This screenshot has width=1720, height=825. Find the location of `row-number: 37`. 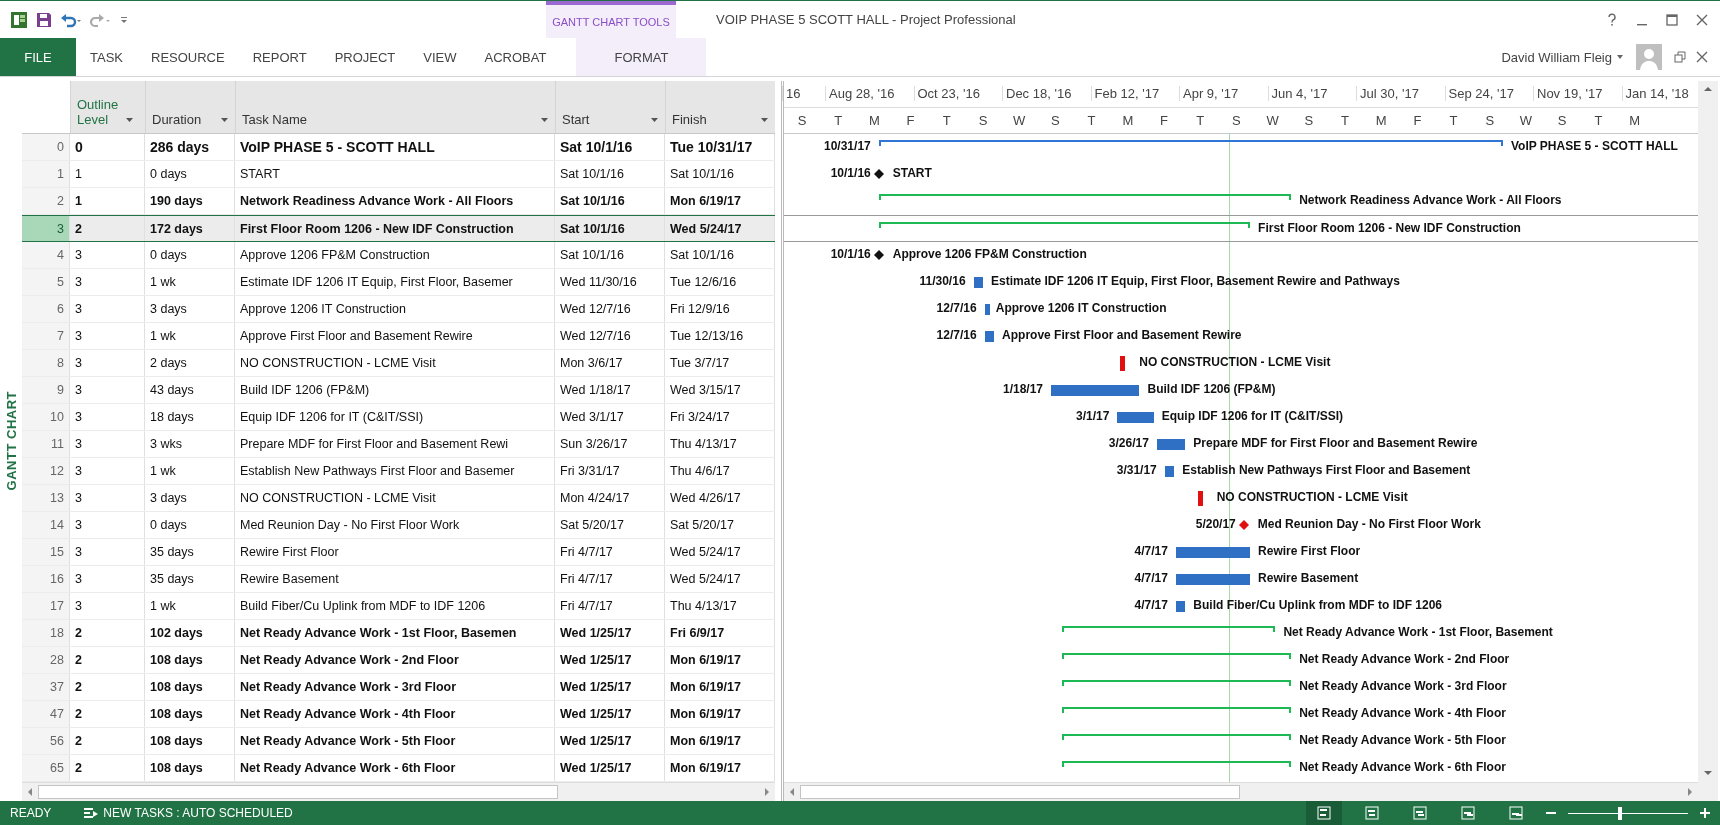

row-number: 37 is located at coordinates (46, 687).